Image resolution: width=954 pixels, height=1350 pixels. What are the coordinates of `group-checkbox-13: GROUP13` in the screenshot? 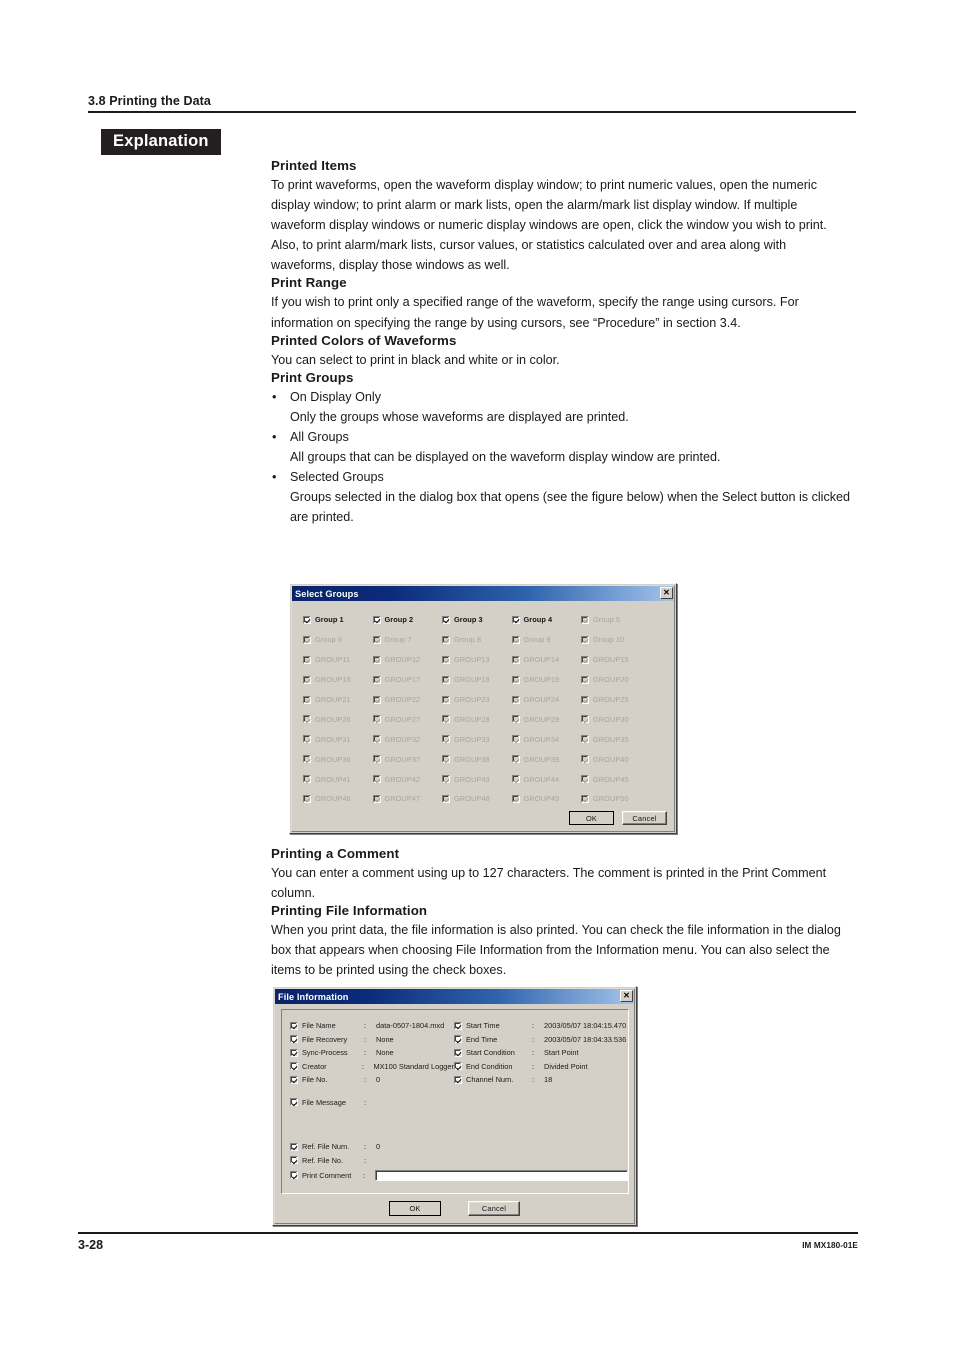 It's located at (477, 660).